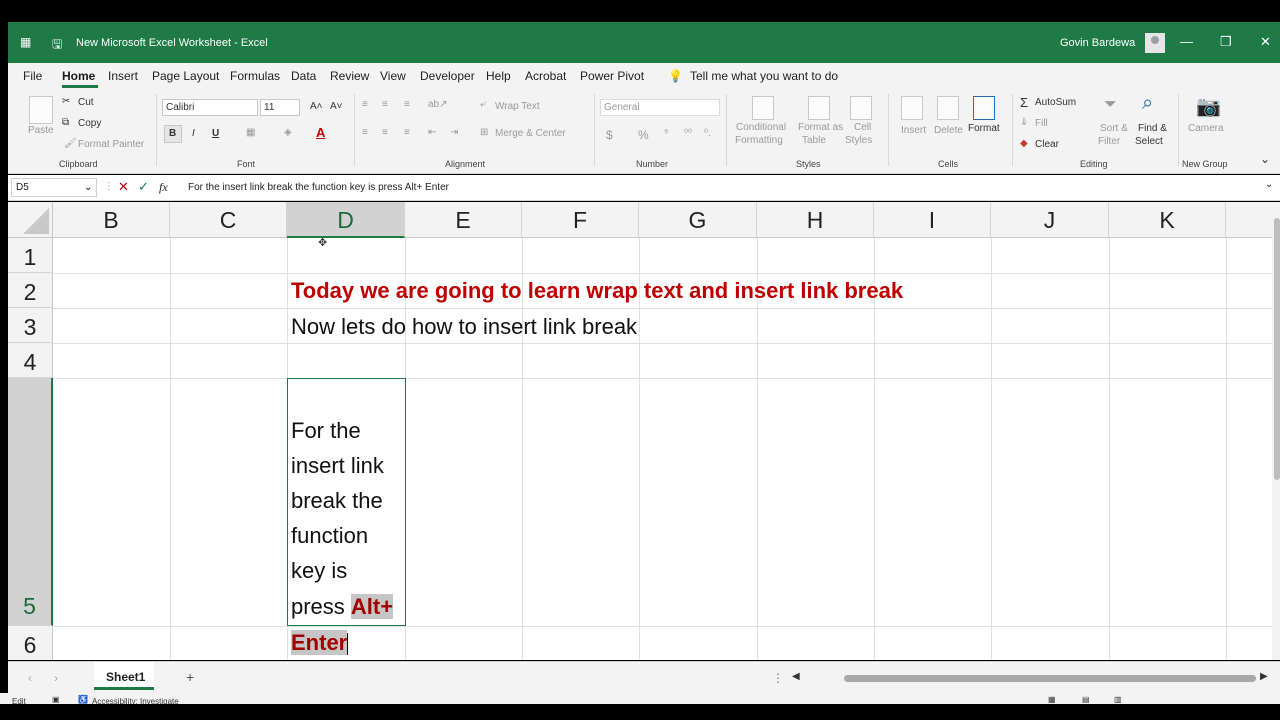 This screenshot has width=1280, height=720. What do you see at coordinates (1206, 128) in the screenshot?
I see `camera-button: Camera` at bounding box center [1206, 128].